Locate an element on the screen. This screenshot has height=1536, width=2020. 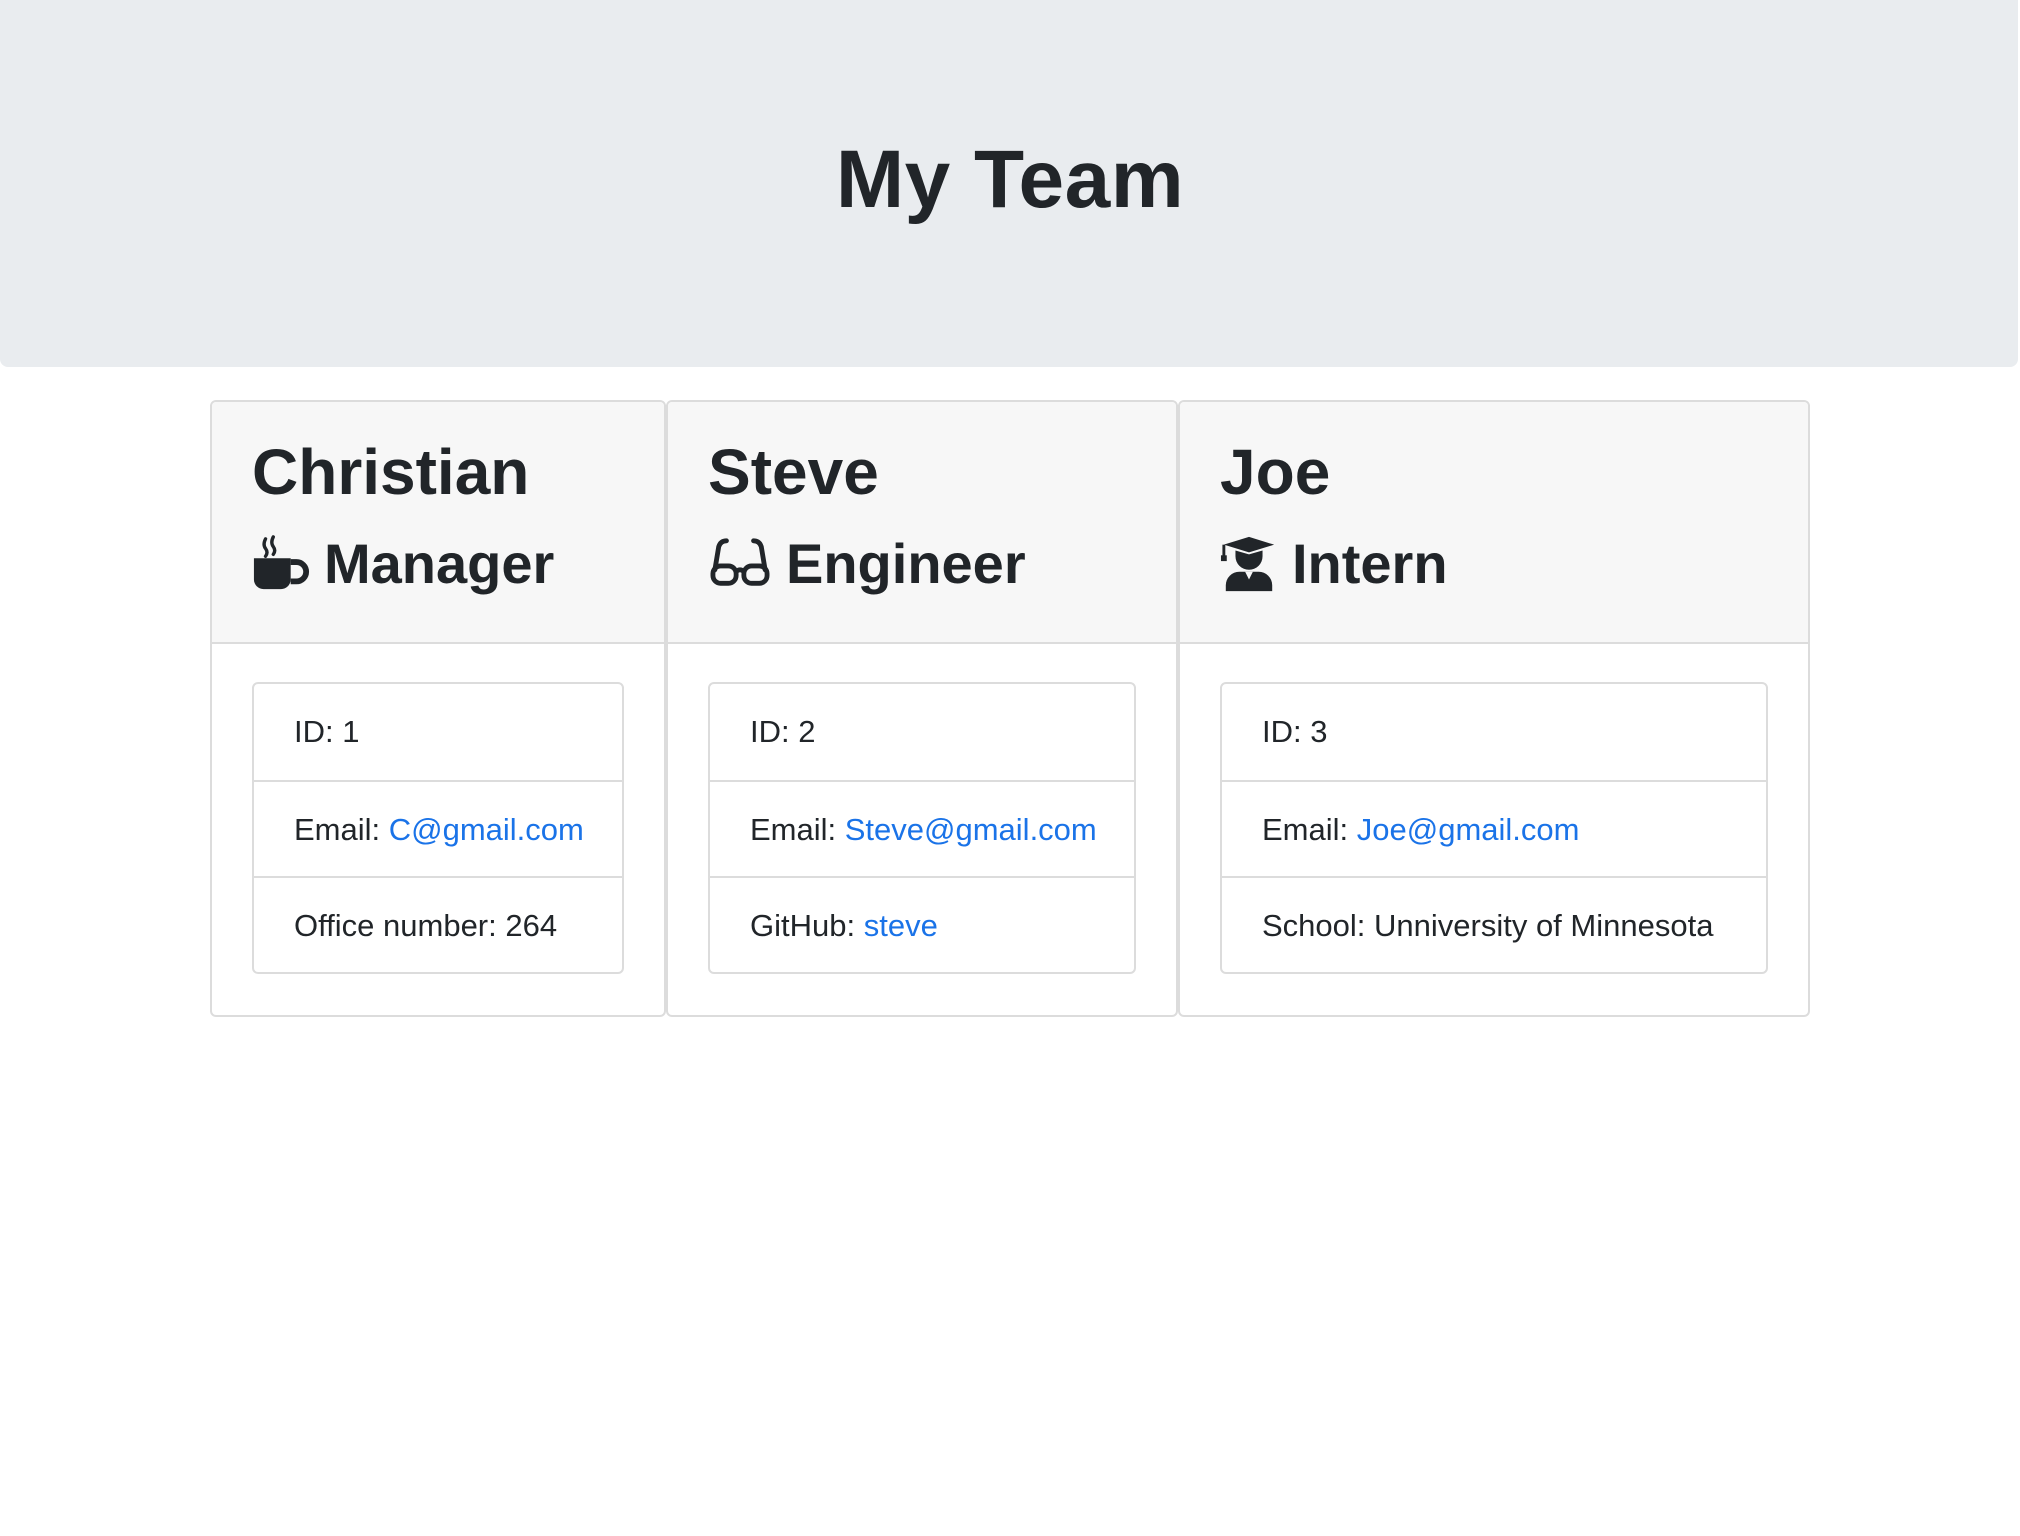
github-label: GitHub: is located at coordinates (807, 925).